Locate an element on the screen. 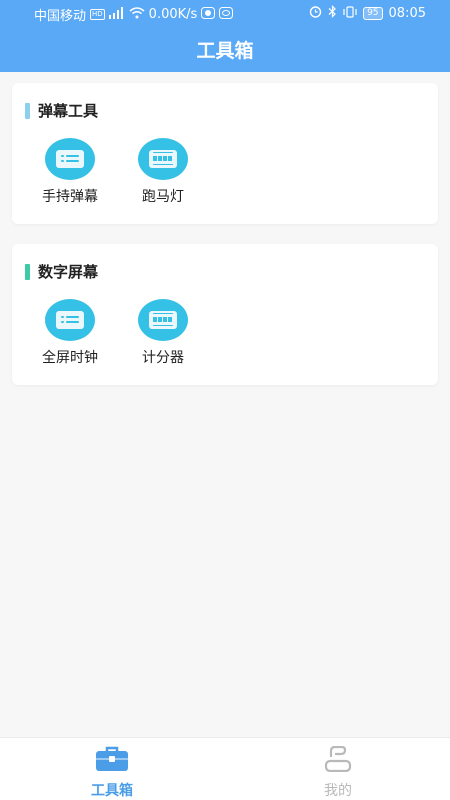 The width and height of the screenshot is (450, 800). status-bar: 中国移动 HD 0.00K/s 95 08:05 is located at coordinates (225, 13).